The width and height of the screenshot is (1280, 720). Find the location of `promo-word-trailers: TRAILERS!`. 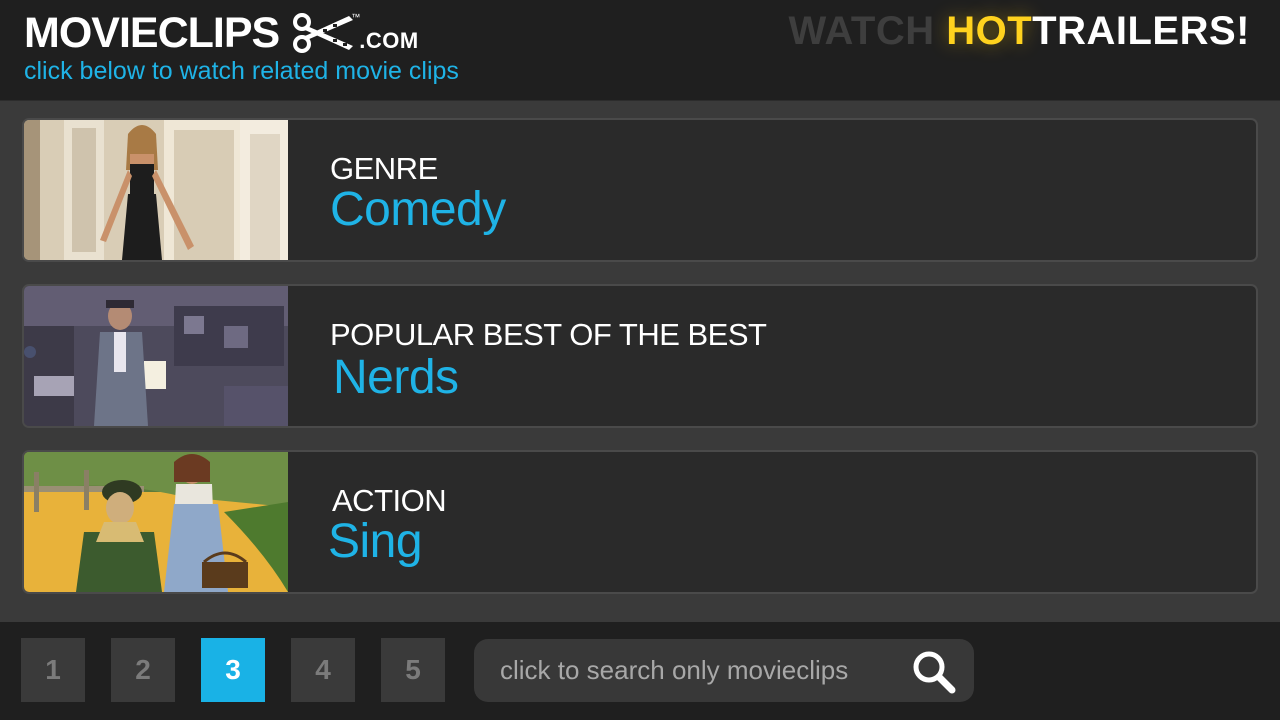

promo-word-trailers: TRAILERS! is located at coordinates (1141, 31).